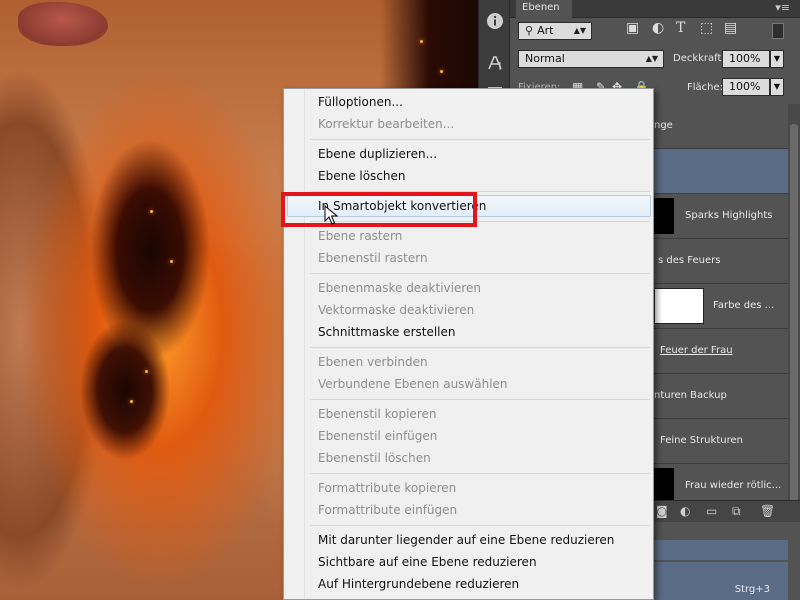  I want to click on blend-mode-value: Normal, so click(545, 58).